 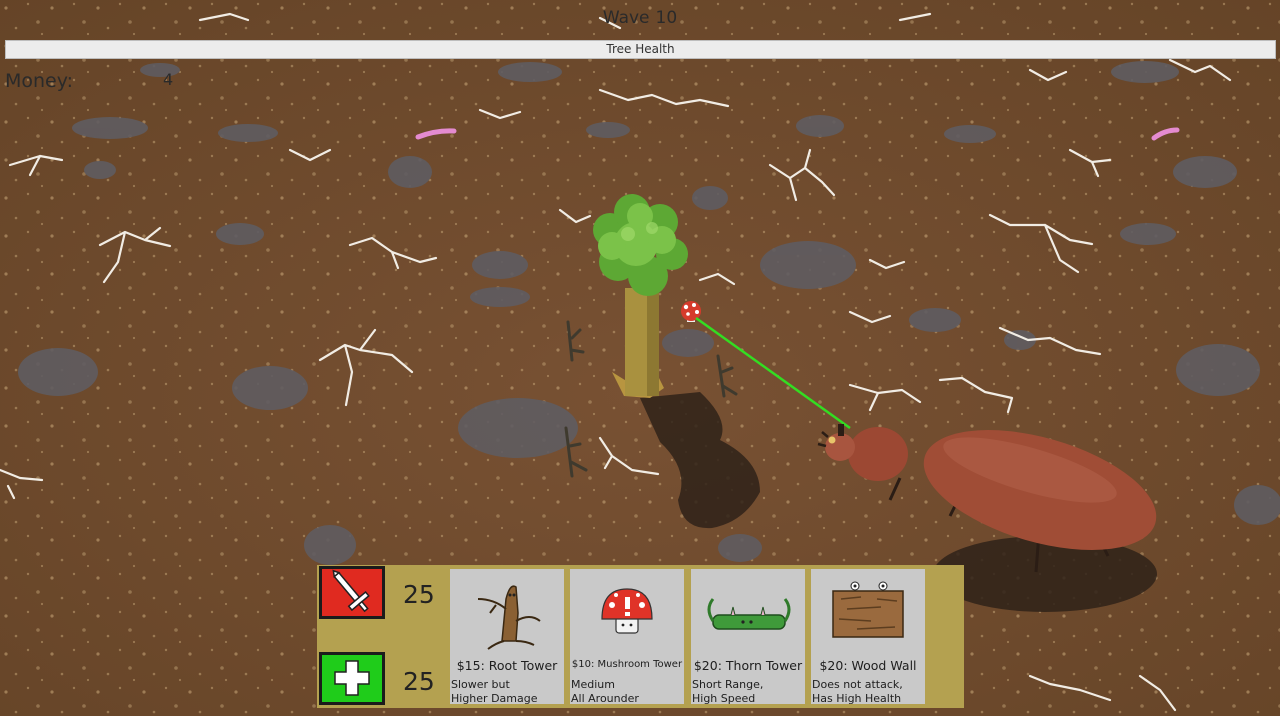 What do you see at coordinates (857, 691) in the screenshot?
I see `wood-wall-desc: Does not attack, Has High Health` at bounding box center [857, 691].